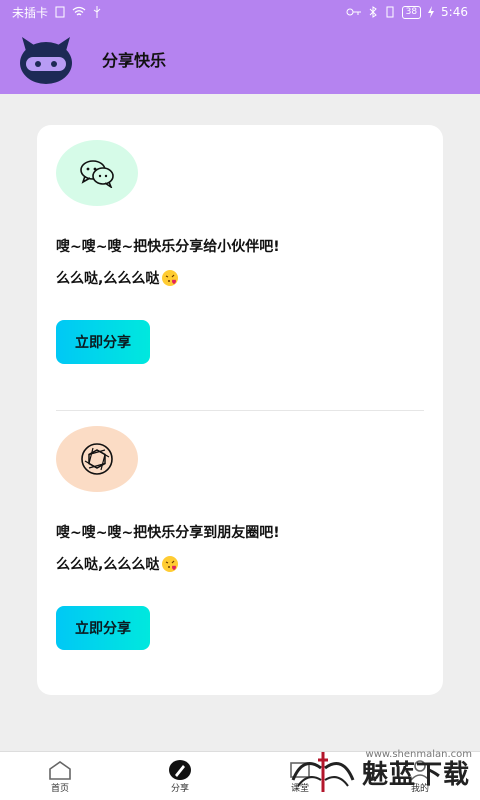 The image size is (480, 800). What do you see at coordinates (103, 628) in the screenshot?
I see `share-moments-button: 立即分享` at bounding box center [103, 628].